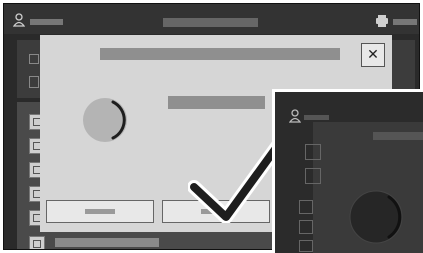  I want to click on close-icon: ✕, so click(373, 55).